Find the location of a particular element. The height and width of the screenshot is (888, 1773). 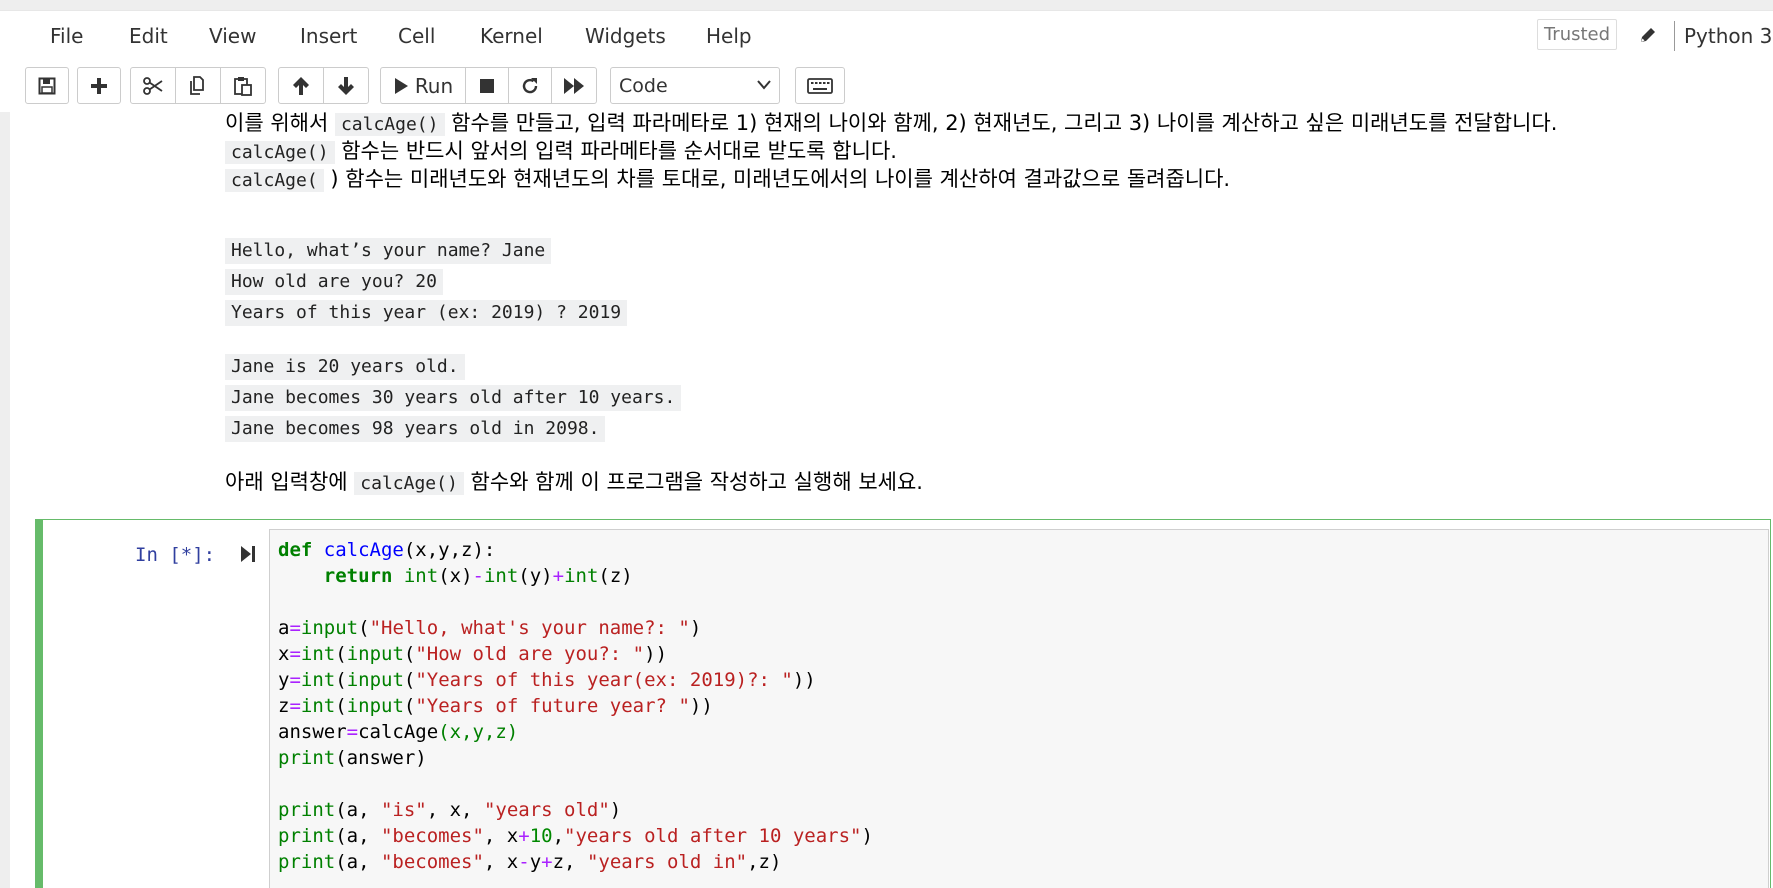

move-down-button is located at coordinates (346, 85).